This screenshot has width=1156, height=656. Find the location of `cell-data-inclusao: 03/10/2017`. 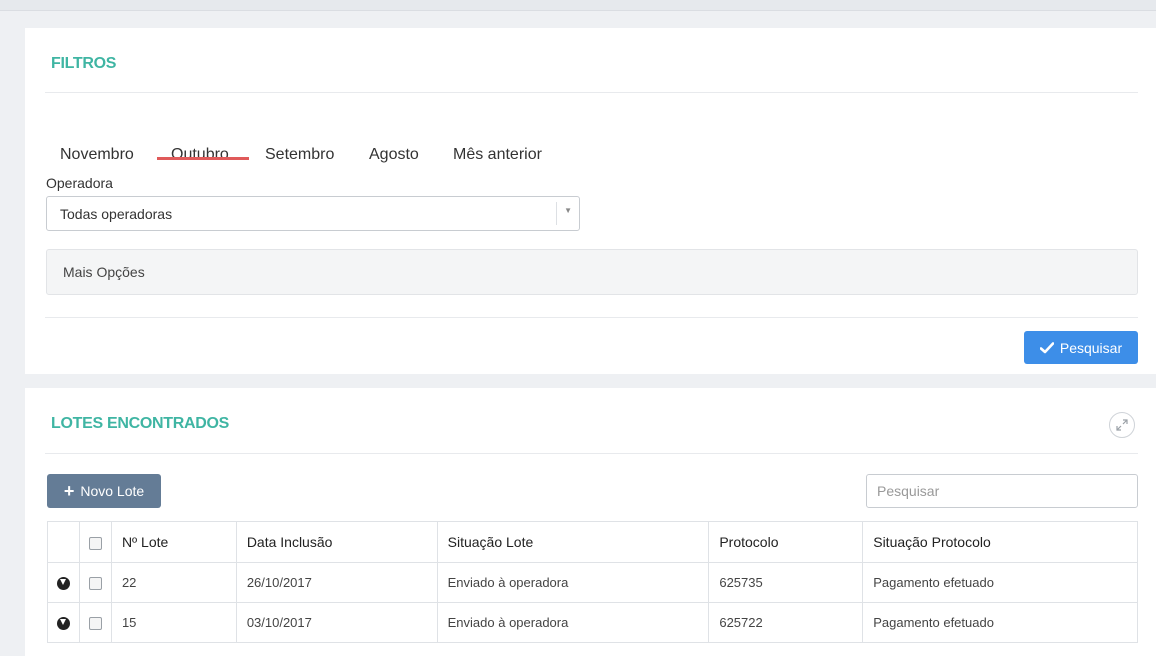

cell-data-inclusao: 03/10/2017 is located at coordinates (336, 622).